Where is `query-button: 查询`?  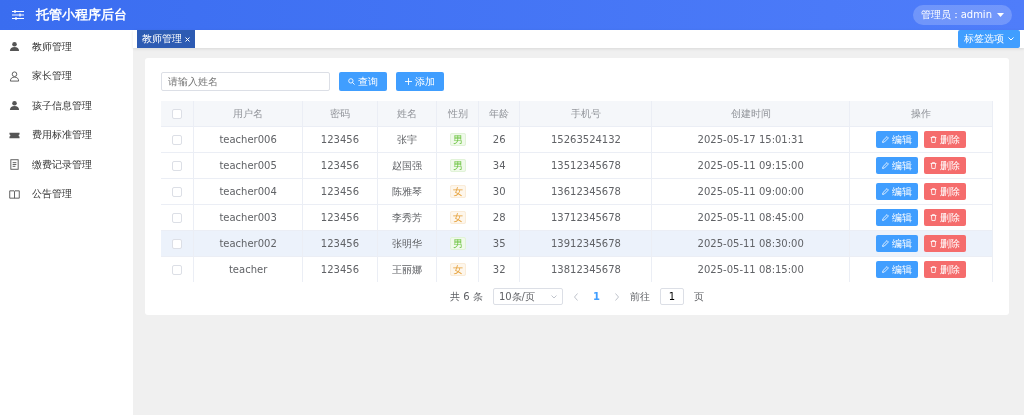 query-button: 查询 is located at coordinates (363, 81).